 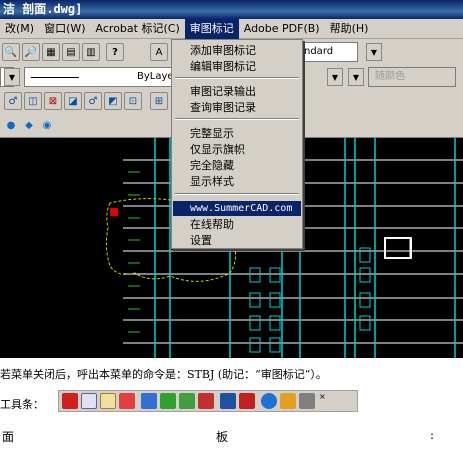 I want to click on menu-item-settings: 设置, so click(x=237, y=240).